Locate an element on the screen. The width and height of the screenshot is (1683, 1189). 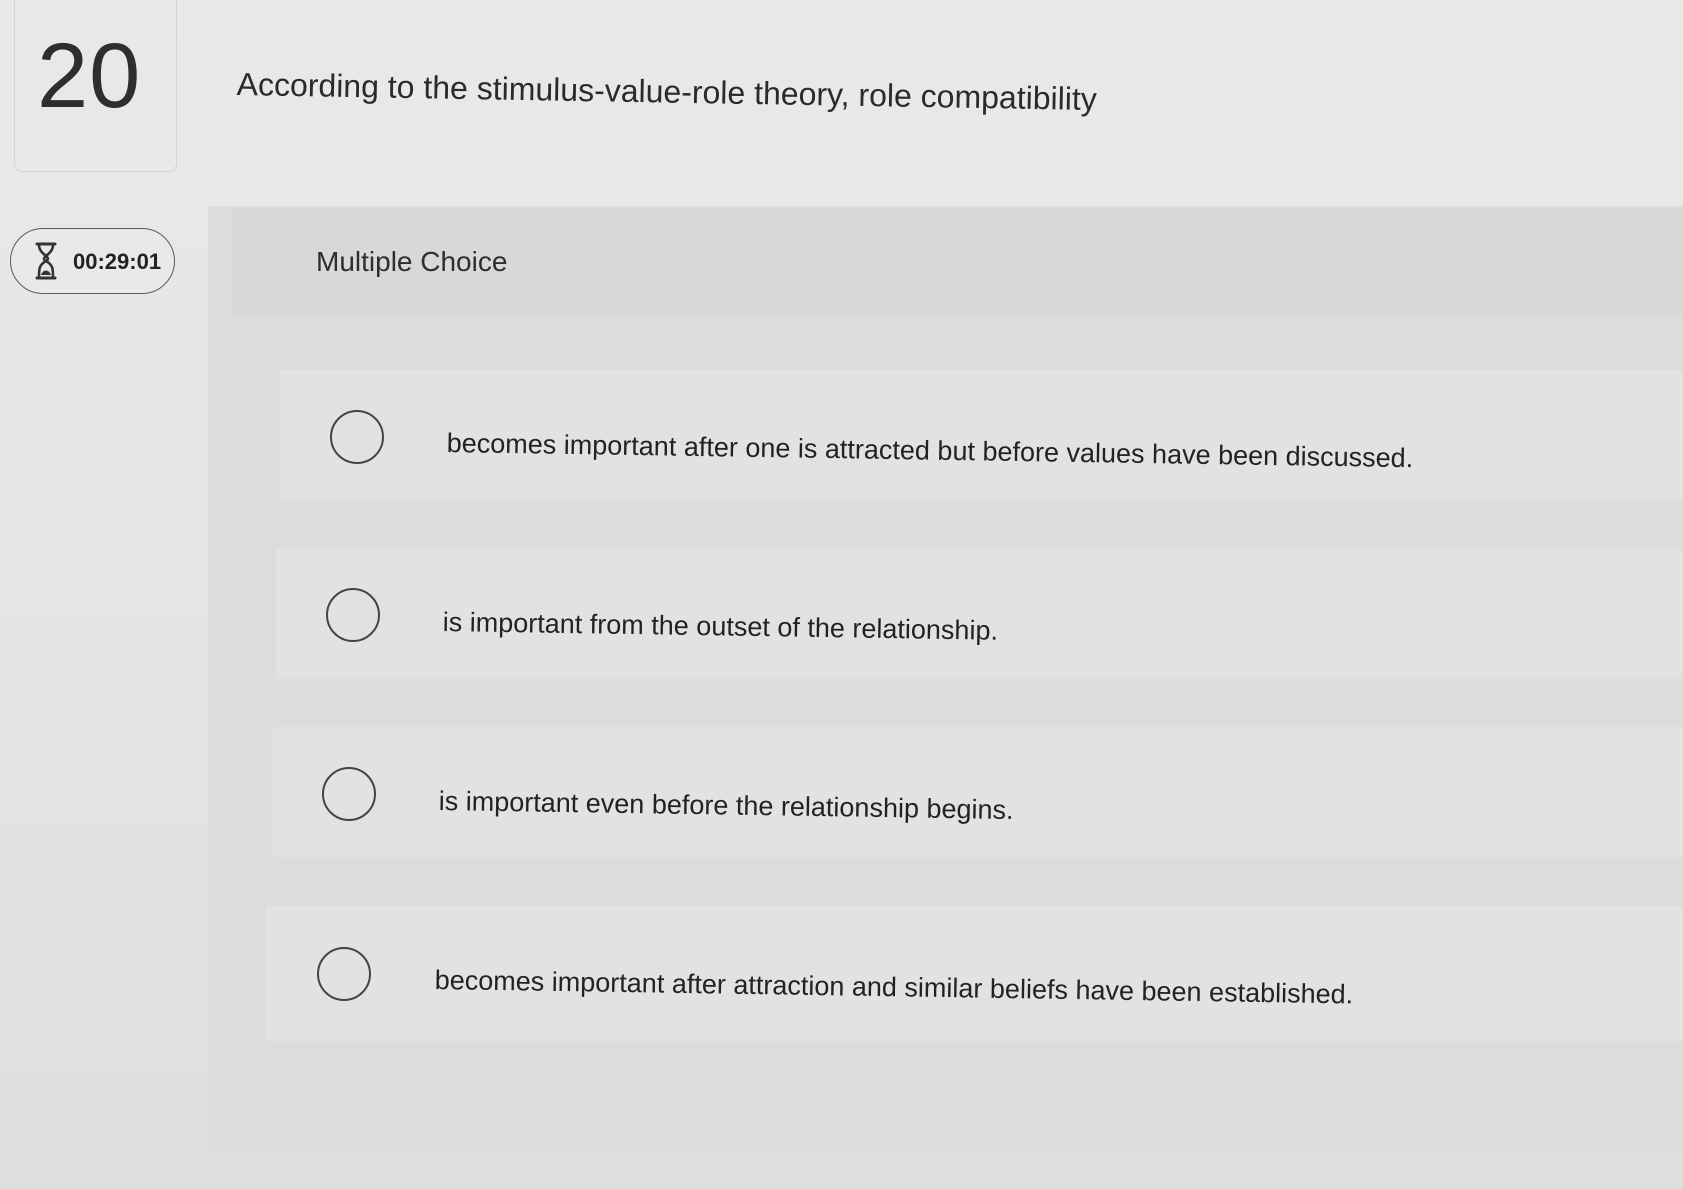
question-type-label: Multiple Choice is located at coordinates (412, 261).